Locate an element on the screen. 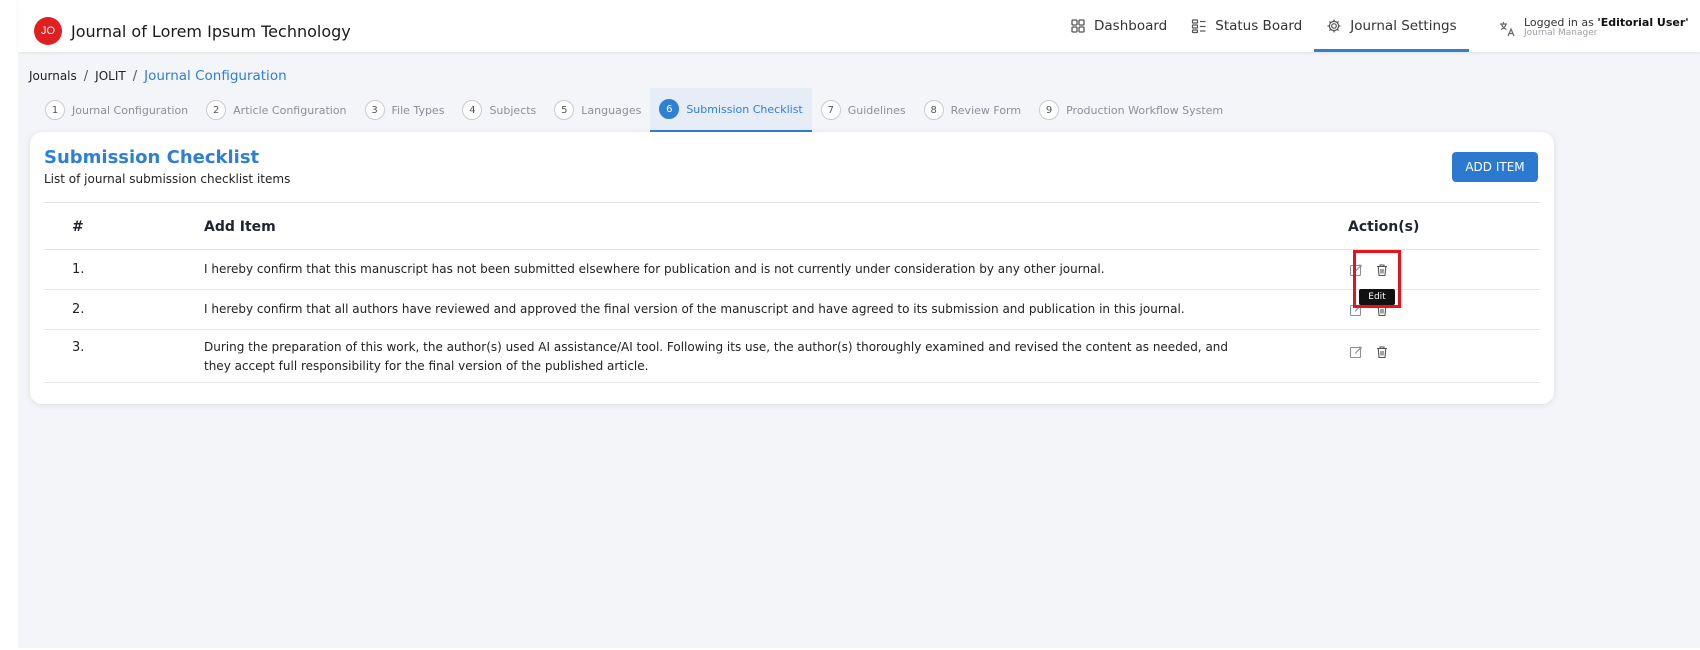 The width and height of the screenshot is (1700, 650). row-index: 1. is located at coordinates (78, 269).